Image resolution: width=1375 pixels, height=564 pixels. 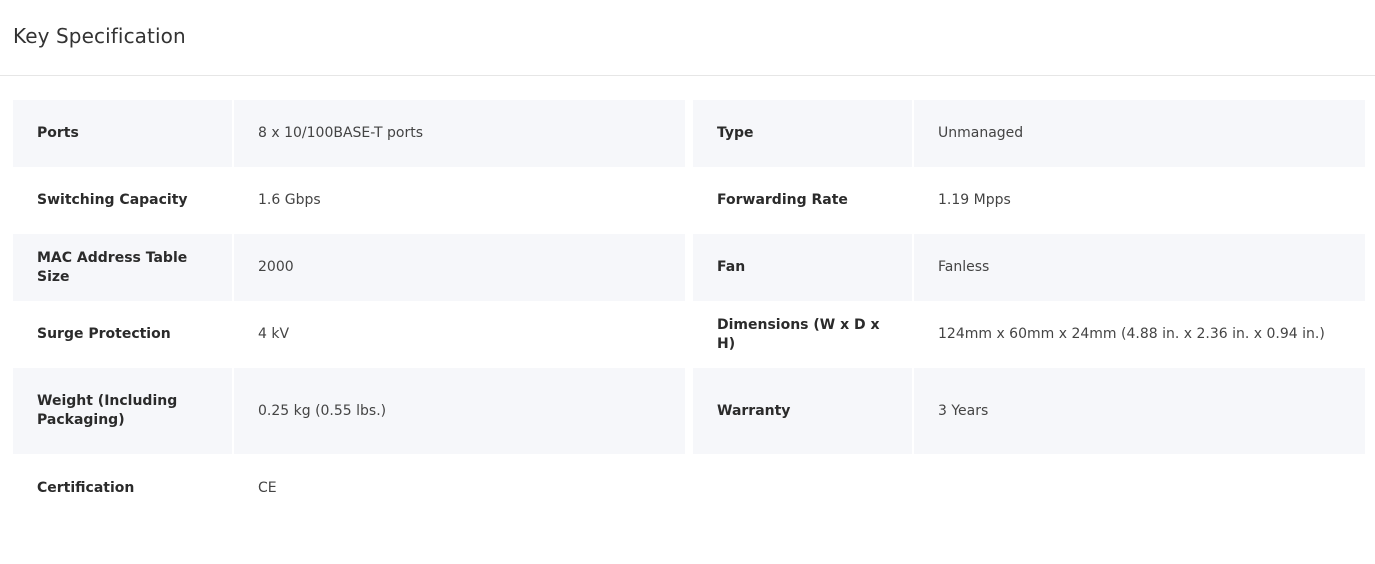 What do you see at coordinates (689, 488) in the screenshot?
I see `spec-row: Certification CE` at bounding box center [689, 488].